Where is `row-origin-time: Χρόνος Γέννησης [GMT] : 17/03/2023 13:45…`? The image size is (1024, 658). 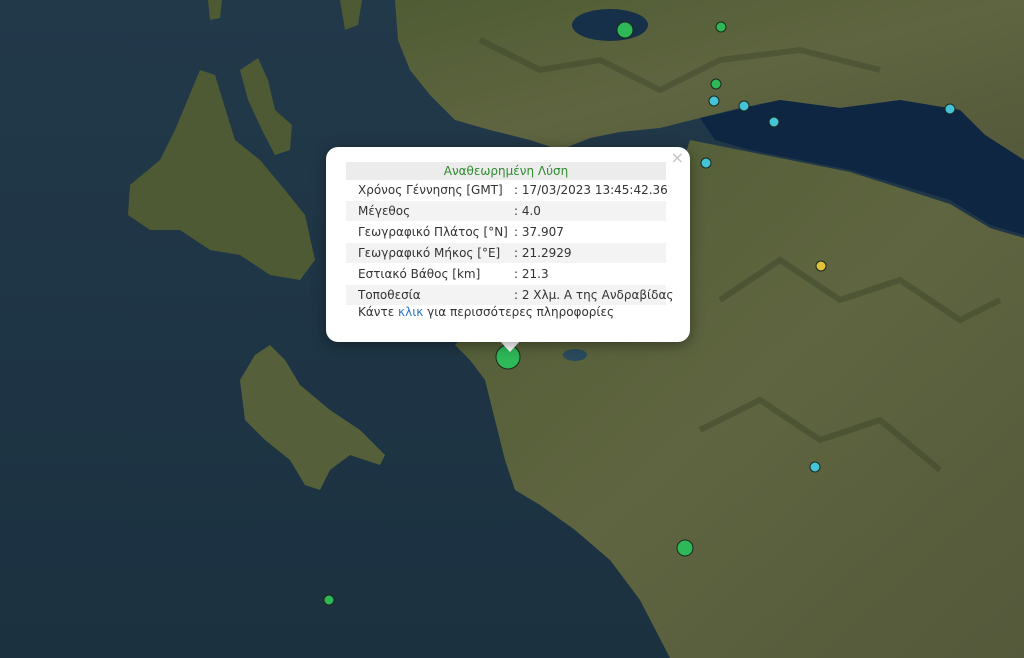
row-origin-time: Χρόνος Γέννησης [GMT] : 17/03/2023 13:45… is located at coordinates (507, 190).